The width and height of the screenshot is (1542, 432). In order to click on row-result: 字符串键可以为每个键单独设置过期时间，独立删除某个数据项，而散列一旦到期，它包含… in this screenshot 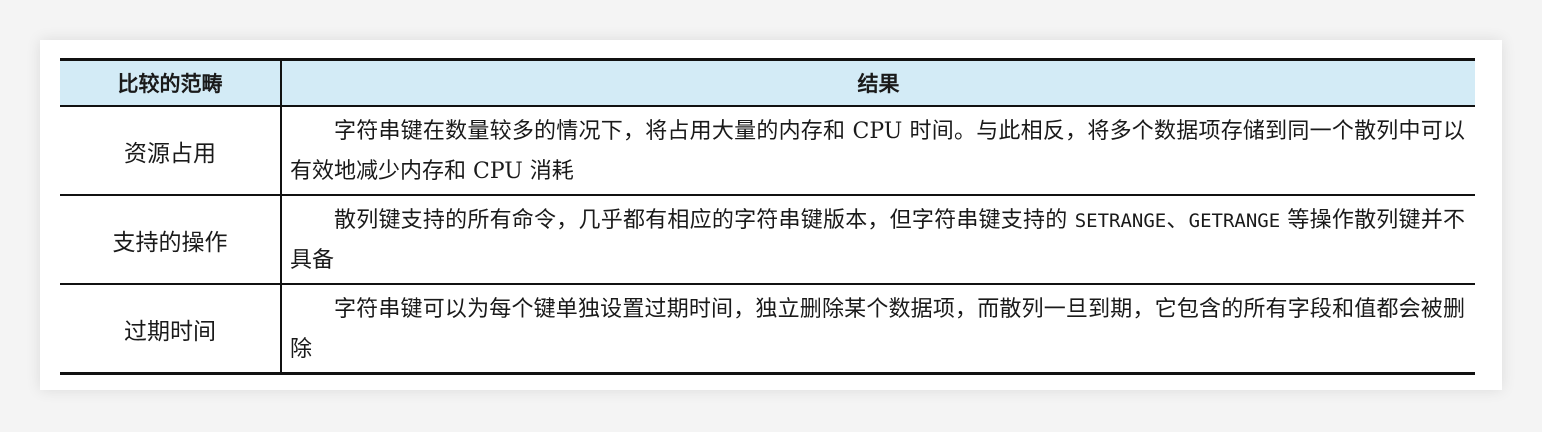, I will do `click(877, 329)`.